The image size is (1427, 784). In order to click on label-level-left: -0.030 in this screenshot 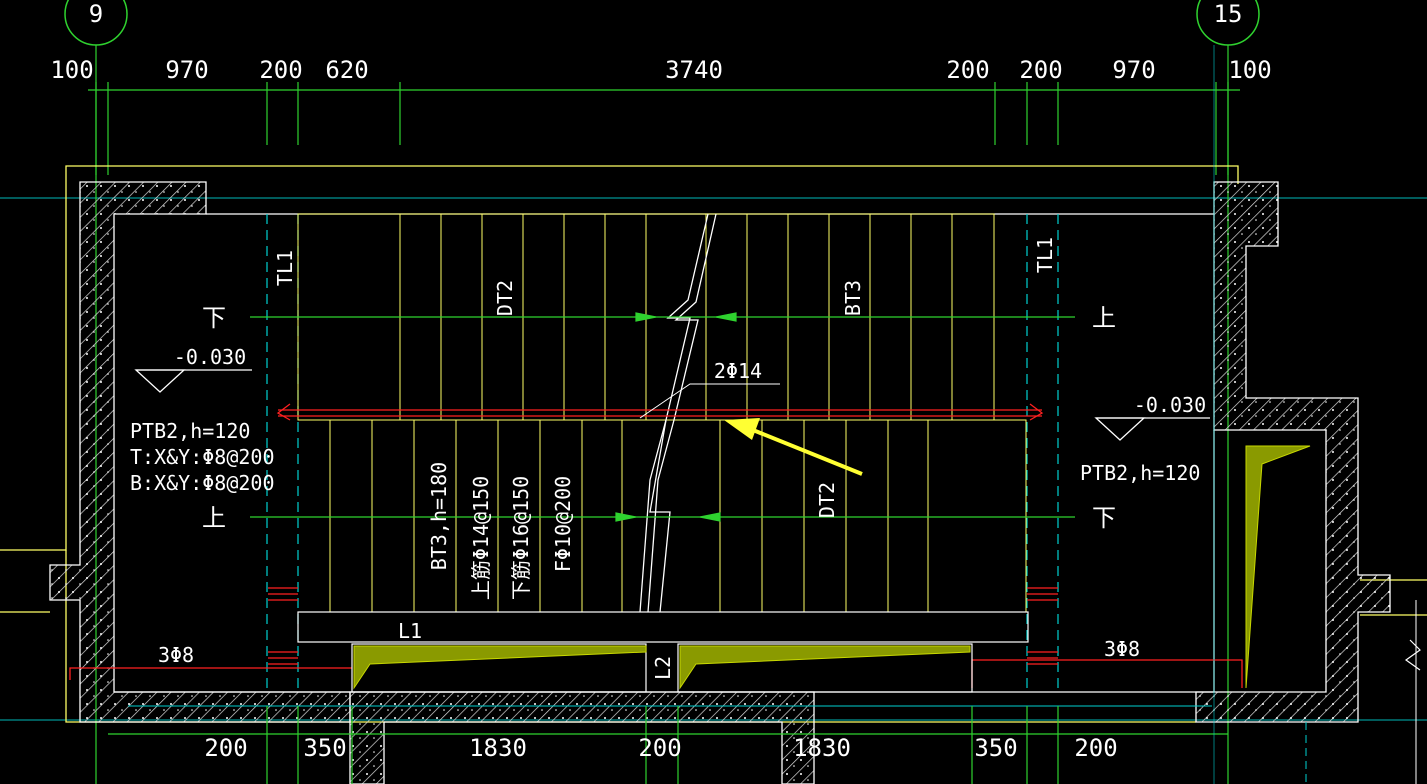, I will do `click(210, 357)`.